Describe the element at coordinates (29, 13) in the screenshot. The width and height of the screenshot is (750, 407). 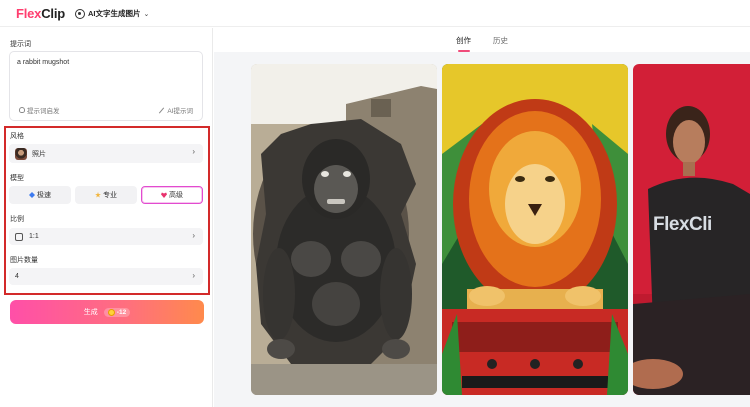
I see `logo-flex: Flex` at that location.